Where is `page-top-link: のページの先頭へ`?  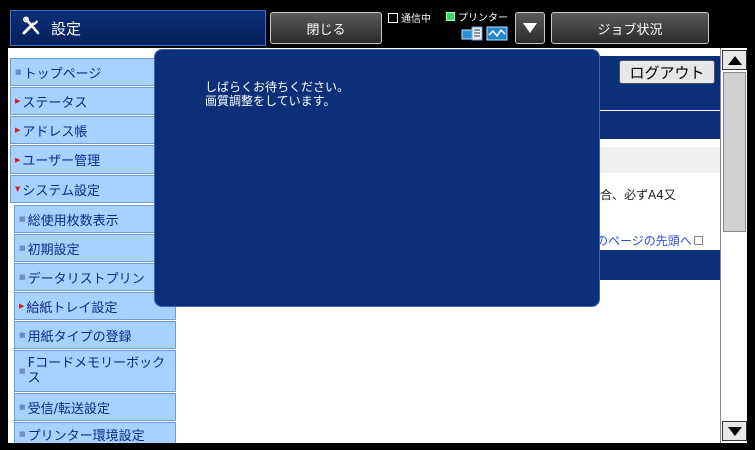
page-top-link: のページの先頭へ is located at coordinates (649, 240).